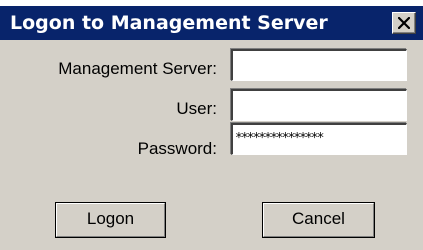 The width and height of the screenshot is (423, 250). What do you see at coordinates (319, 139) in the screenshot?
I see `password-input: ***************` at bounding box center [319, 139].